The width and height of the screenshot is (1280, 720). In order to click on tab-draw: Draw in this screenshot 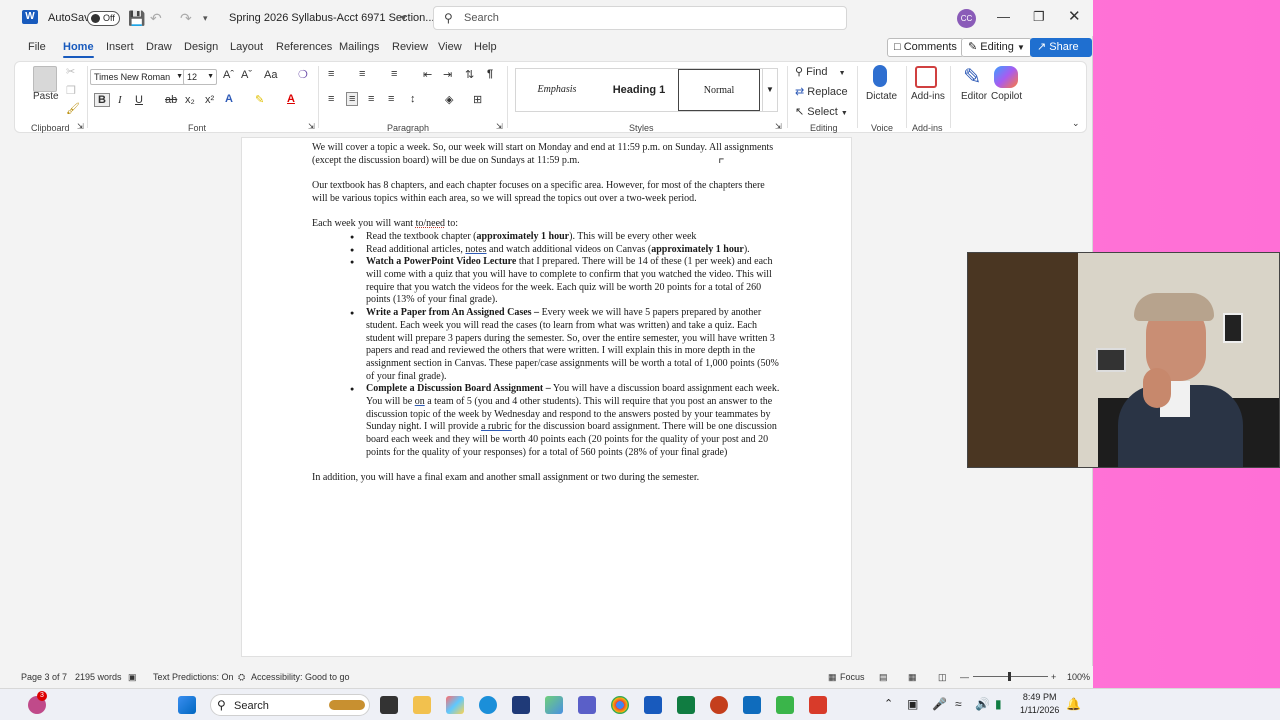, I will do `click(159, 47)`.